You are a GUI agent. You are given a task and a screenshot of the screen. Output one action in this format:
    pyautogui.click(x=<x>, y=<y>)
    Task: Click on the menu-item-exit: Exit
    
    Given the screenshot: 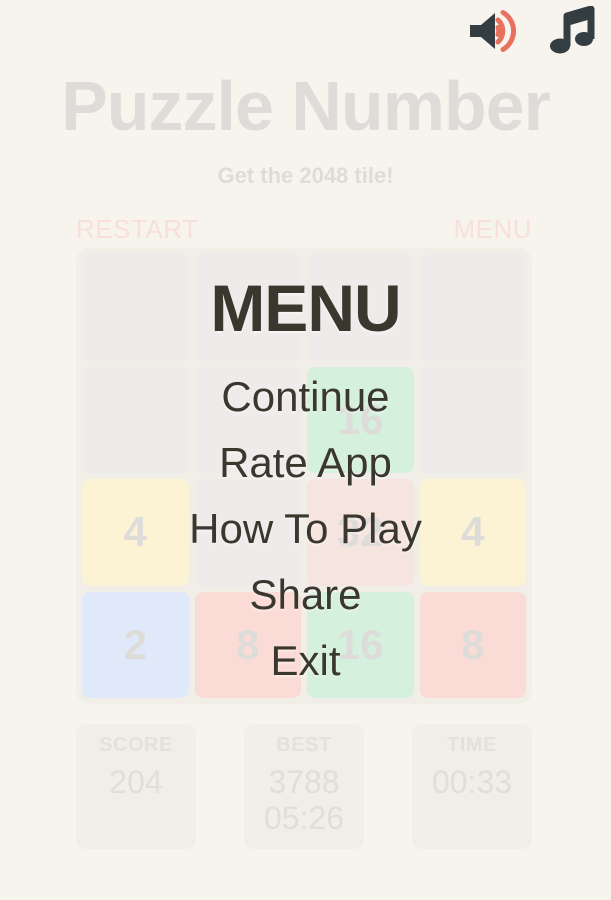 What is the action you would take?
    pyautogui.click(x=305, y=661)
    